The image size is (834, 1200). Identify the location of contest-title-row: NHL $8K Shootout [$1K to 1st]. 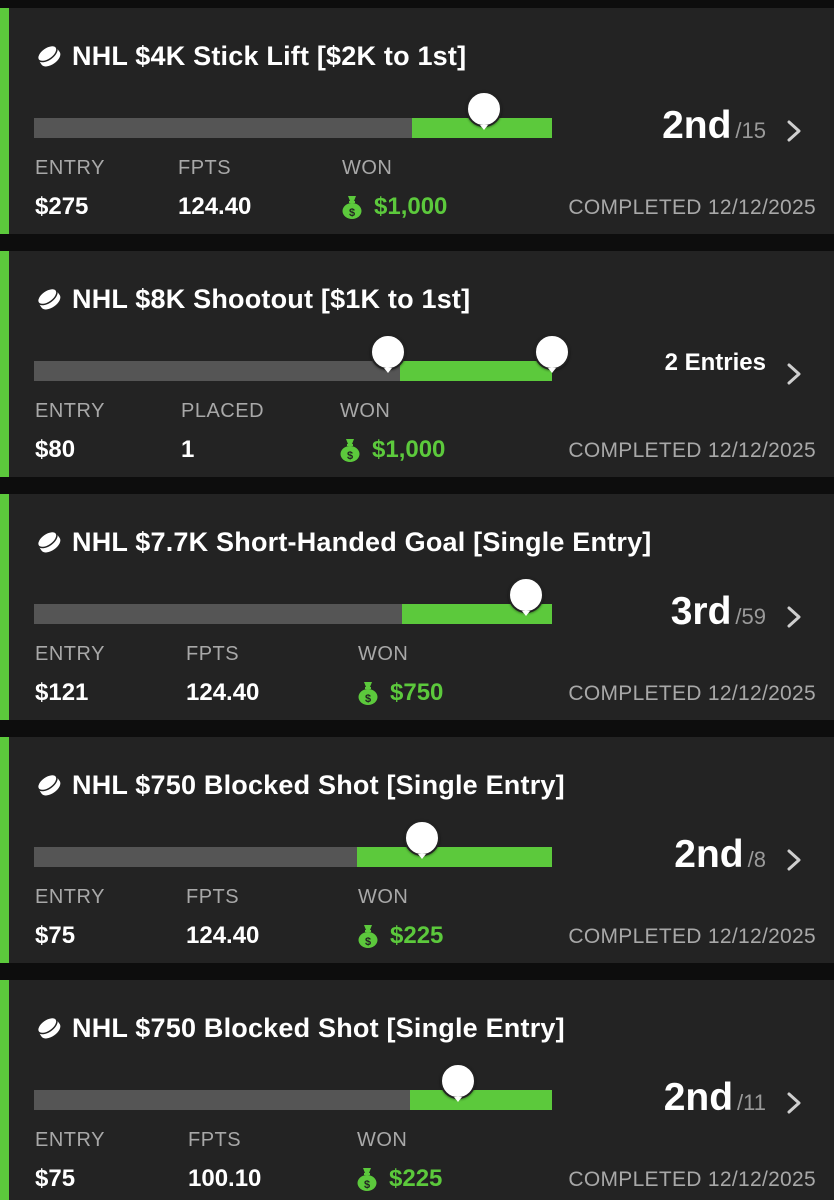
(253, 299).